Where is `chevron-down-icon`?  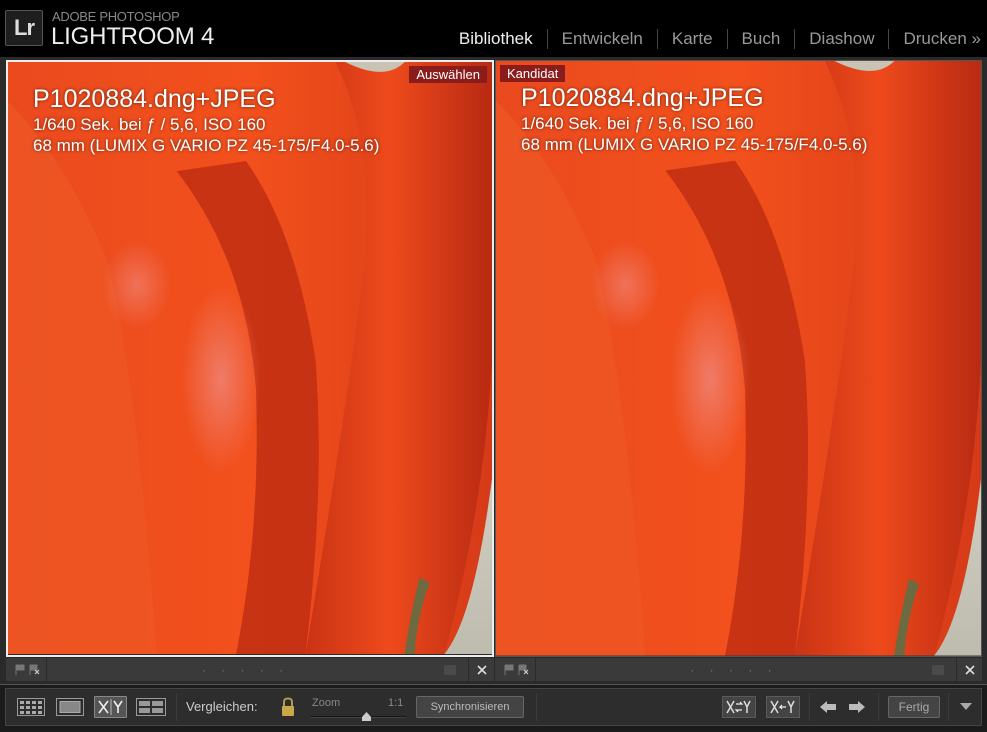
chevron-down-icon is located at coordinates (966, 706).